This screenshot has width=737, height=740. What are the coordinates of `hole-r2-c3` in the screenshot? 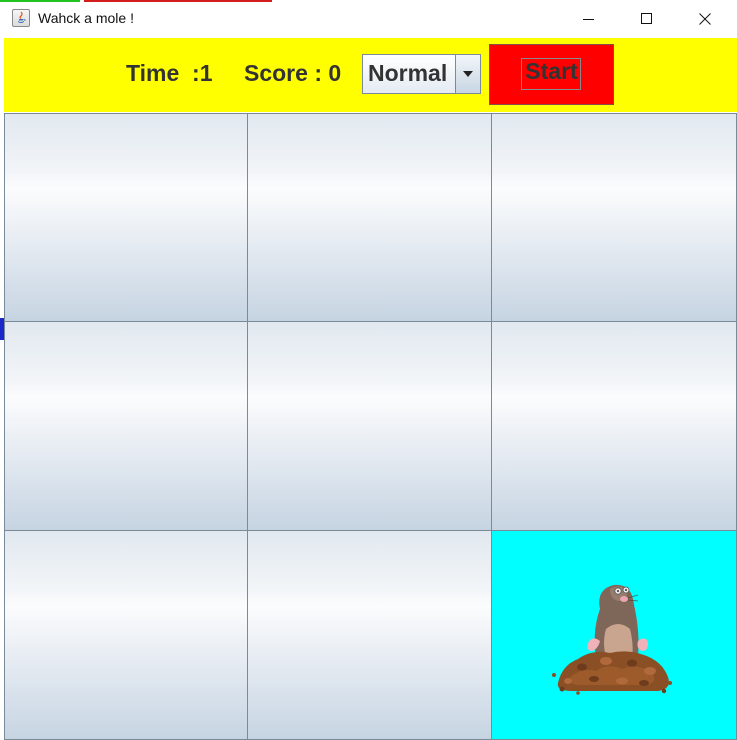 It's located at (614, 426).